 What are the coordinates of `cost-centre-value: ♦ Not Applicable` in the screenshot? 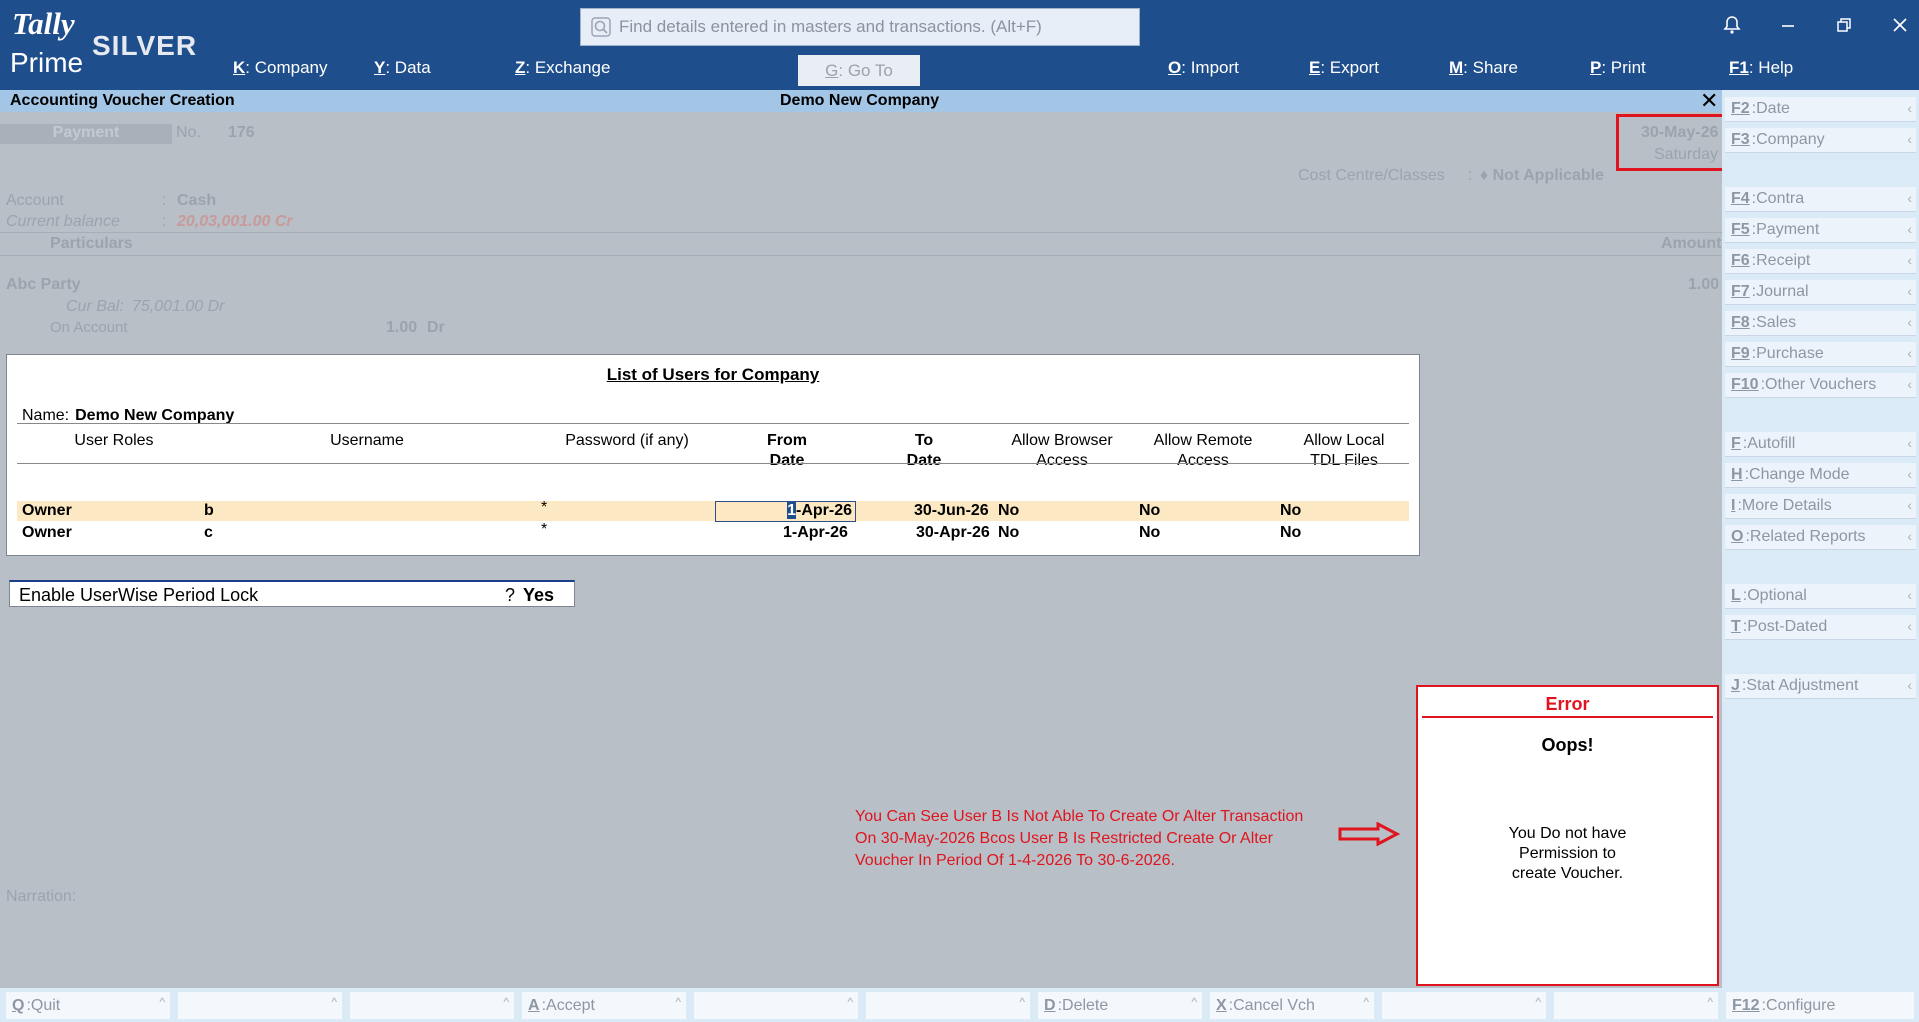 It's located at (1542, 176).